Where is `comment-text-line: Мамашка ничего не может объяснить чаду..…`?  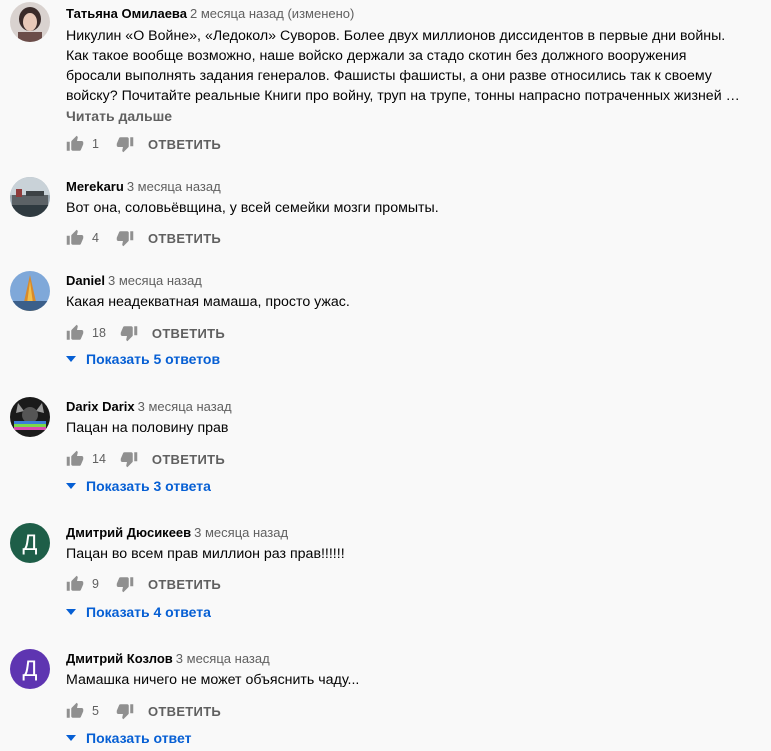
comment-text-line: Мамашка ничего не может объяснить чаду..… is located at coordinates (213, 680).